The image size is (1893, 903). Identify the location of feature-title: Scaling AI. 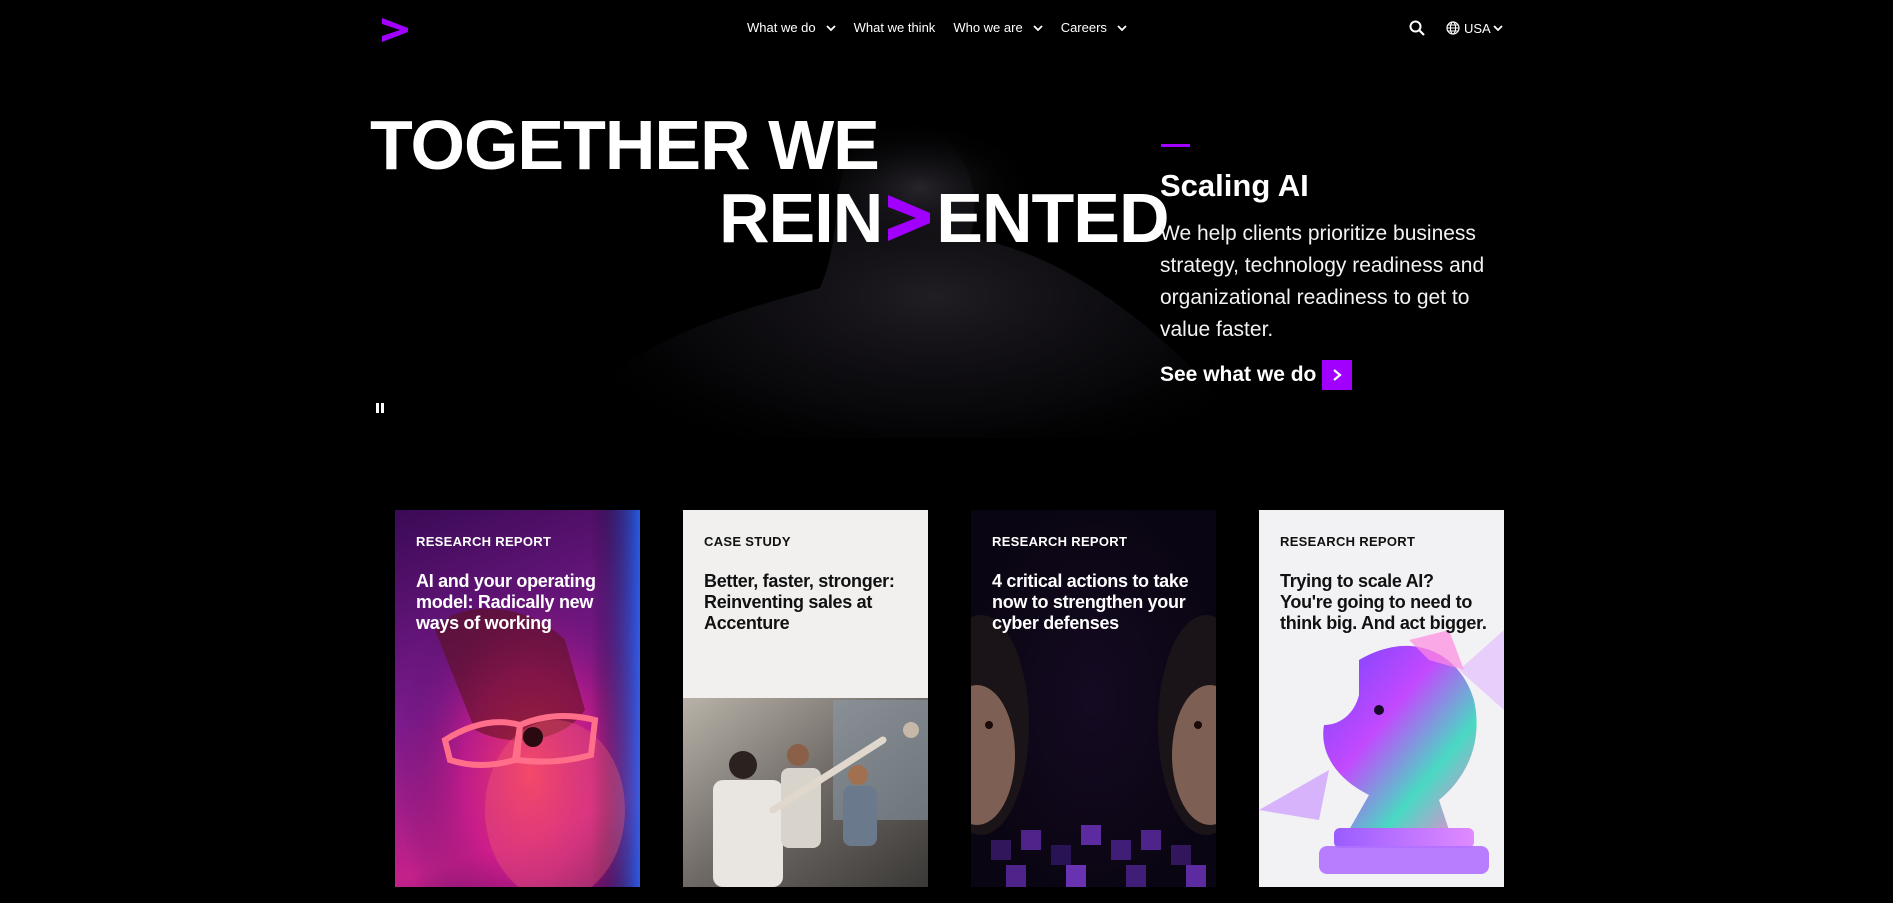
(1234, 185).